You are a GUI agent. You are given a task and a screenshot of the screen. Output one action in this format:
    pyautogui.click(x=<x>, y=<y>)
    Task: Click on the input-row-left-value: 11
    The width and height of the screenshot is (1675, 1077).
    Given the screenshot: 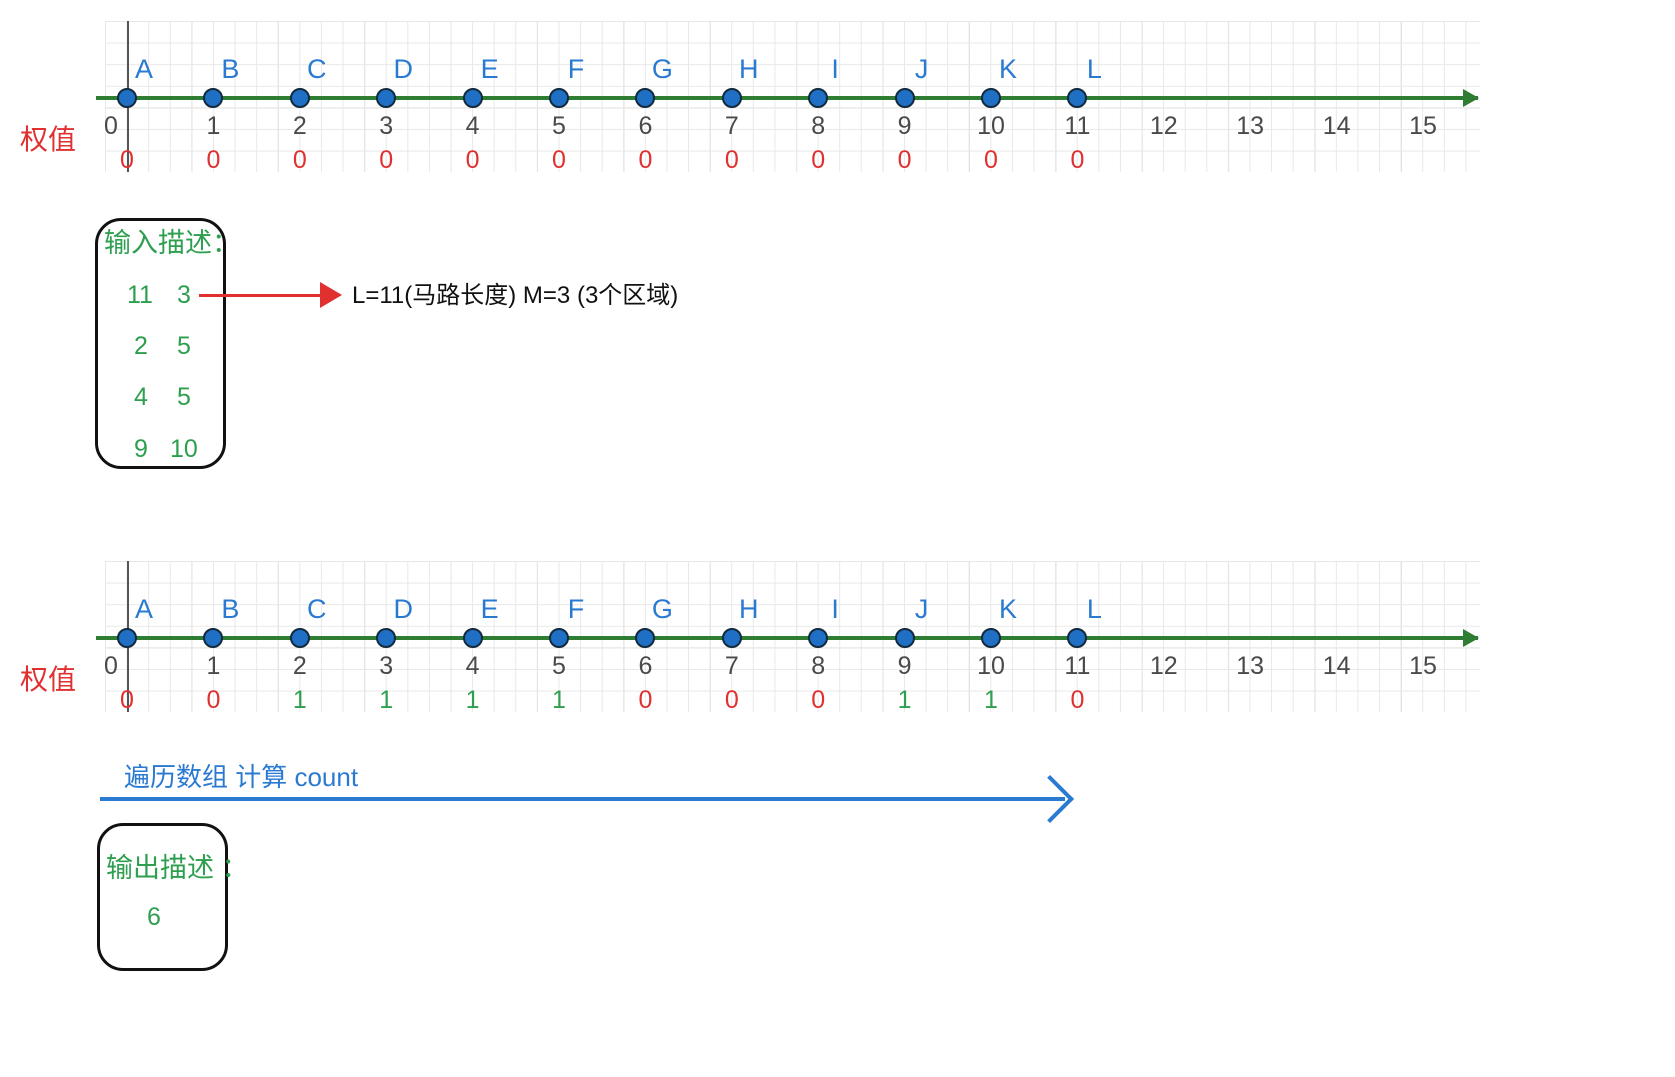 What is the action you would take?
    pyautogui.click(x=140, y=295)
    